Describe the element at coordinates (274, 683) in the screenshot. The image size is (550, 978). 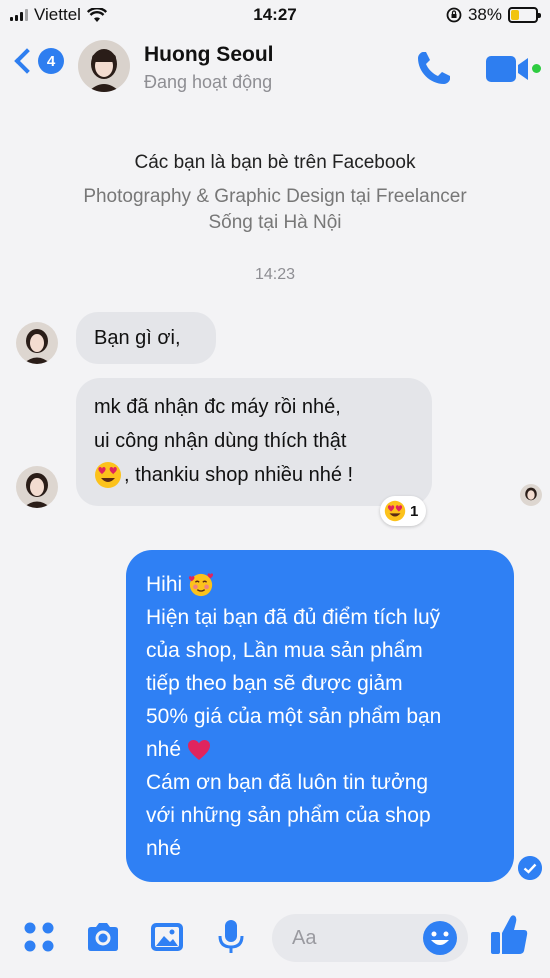
I see `message-line: tiếp theo bạn sẽ được giảm` at that location.